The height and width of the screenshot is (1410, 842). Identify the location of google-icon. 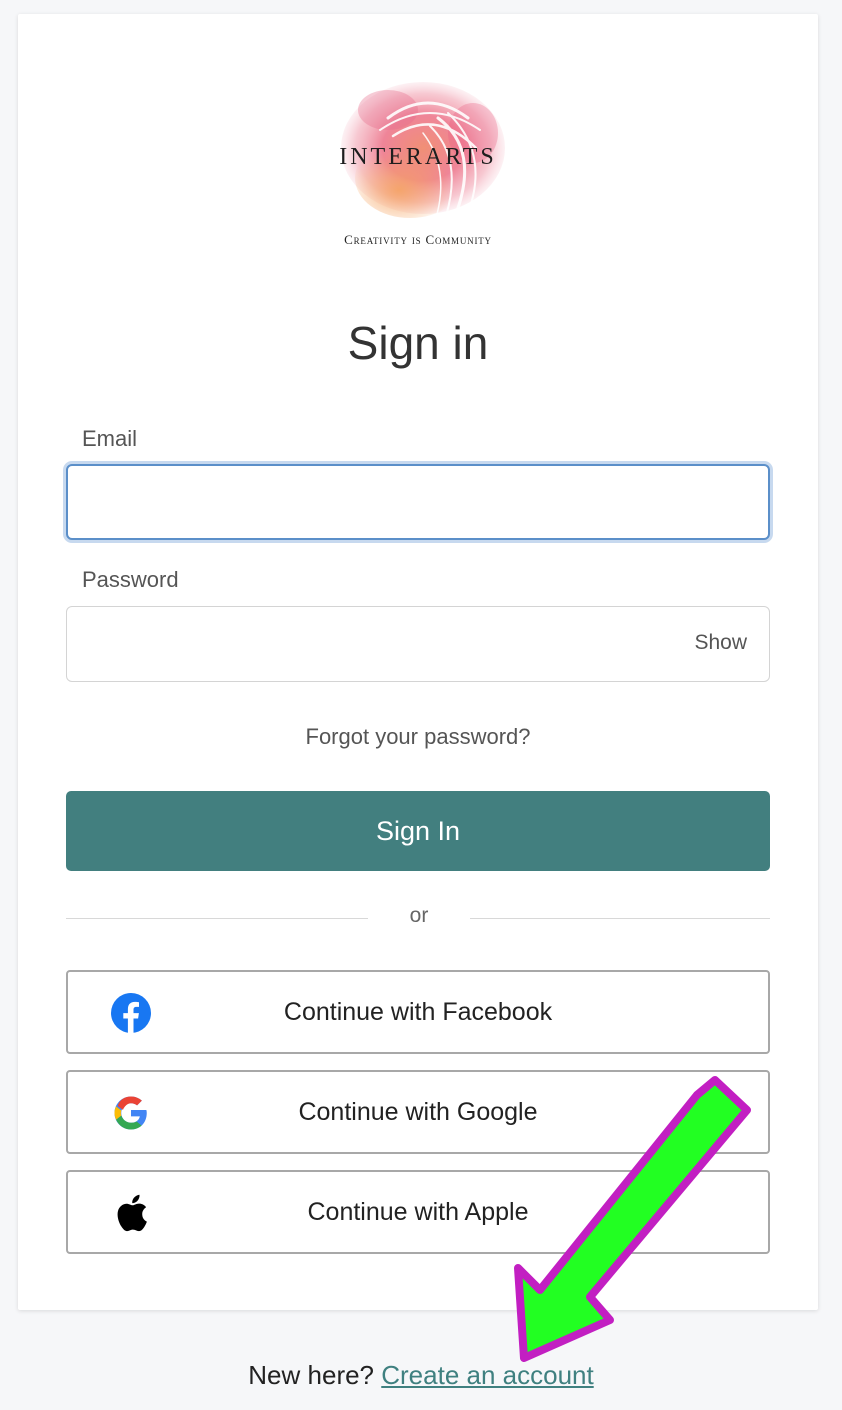
(131, 1113).